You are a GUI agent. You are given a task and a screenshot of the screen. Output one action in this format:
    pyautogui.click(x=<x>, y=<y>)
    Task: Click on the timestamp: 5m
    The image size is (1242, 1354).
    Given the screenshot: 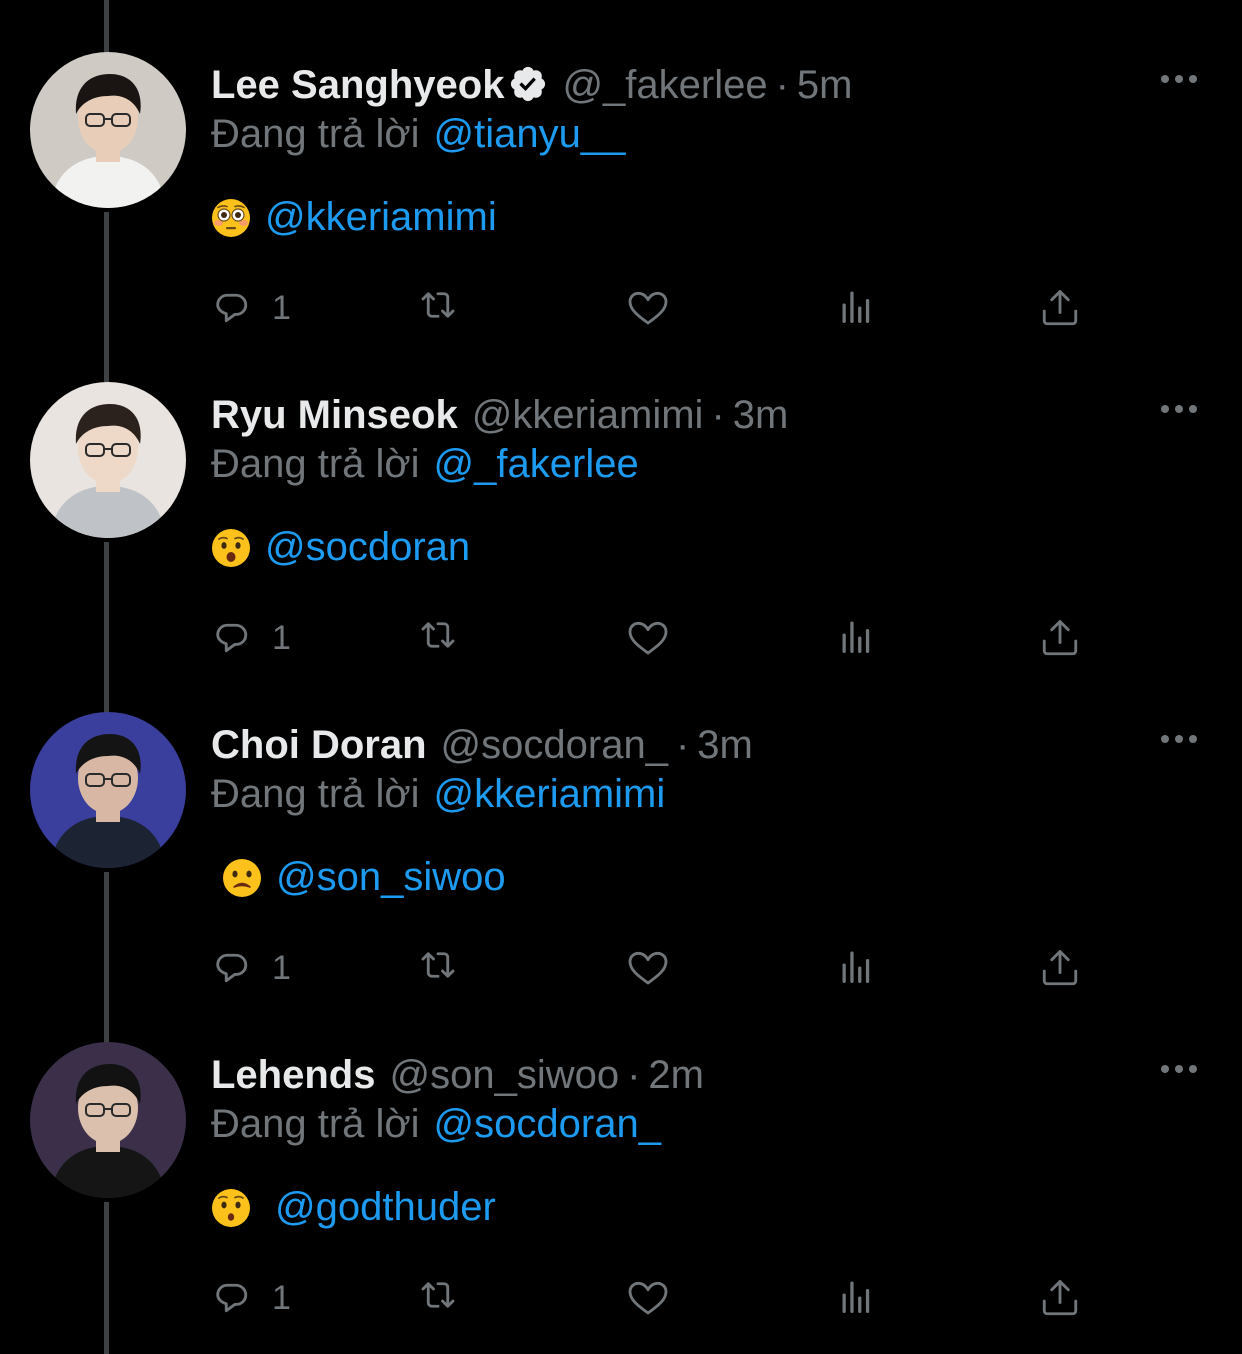 What is the action you would take?
    pyautogui.click(x=825, y=85)
    